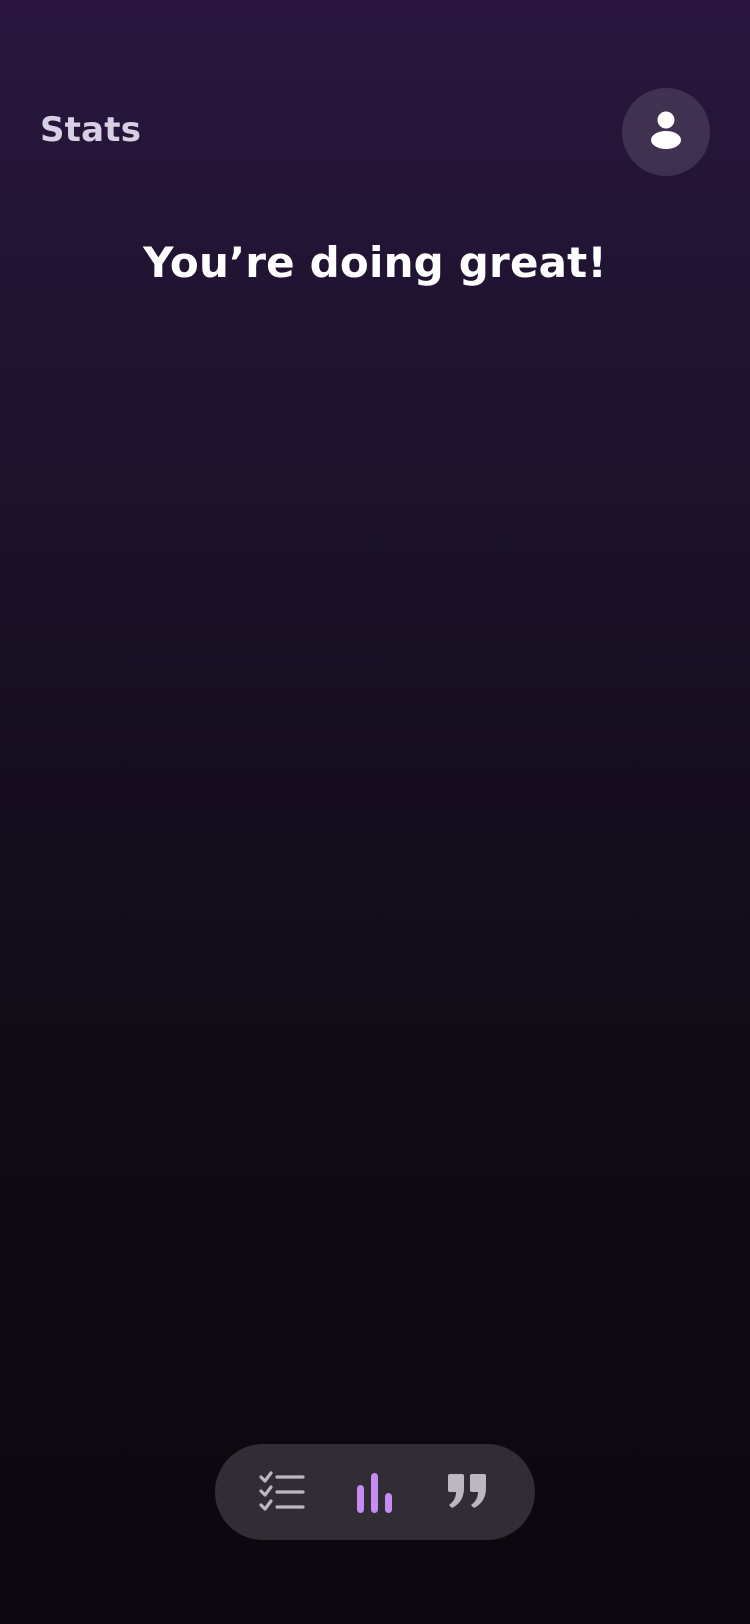 The height and width of the screenshot is (1624, 750). I want to click on person-icon, so click(666, 132).